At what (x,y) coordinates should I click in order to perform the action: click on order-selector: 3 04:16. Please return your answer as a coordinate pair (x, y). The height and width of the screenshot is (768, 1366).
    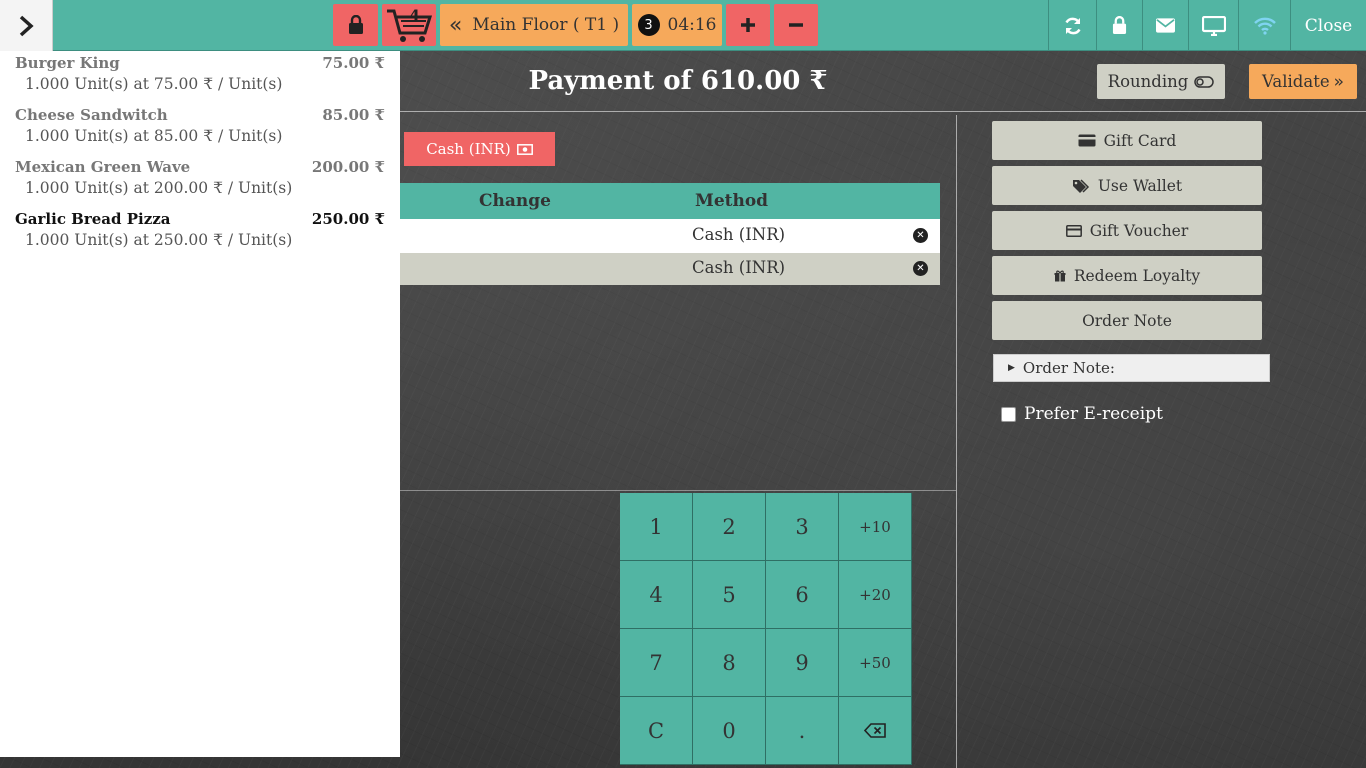
    Looking at the image, I should click on (677, 25).